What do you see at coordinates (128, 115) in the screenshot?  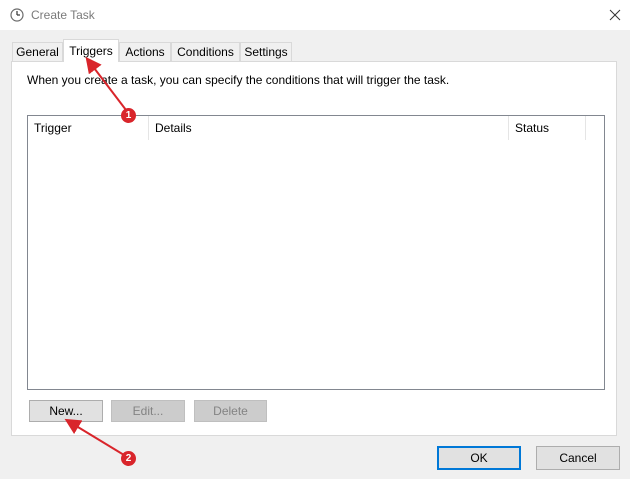 I see `annotation-callout-1: 1` at bounding box center [128, 115].